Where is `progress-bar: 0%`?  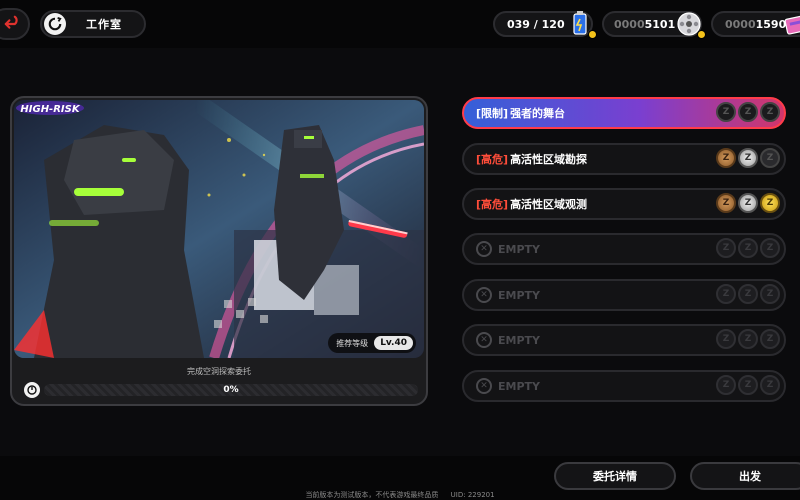
progress-bar: 0% is located at coordinates (231, 390).